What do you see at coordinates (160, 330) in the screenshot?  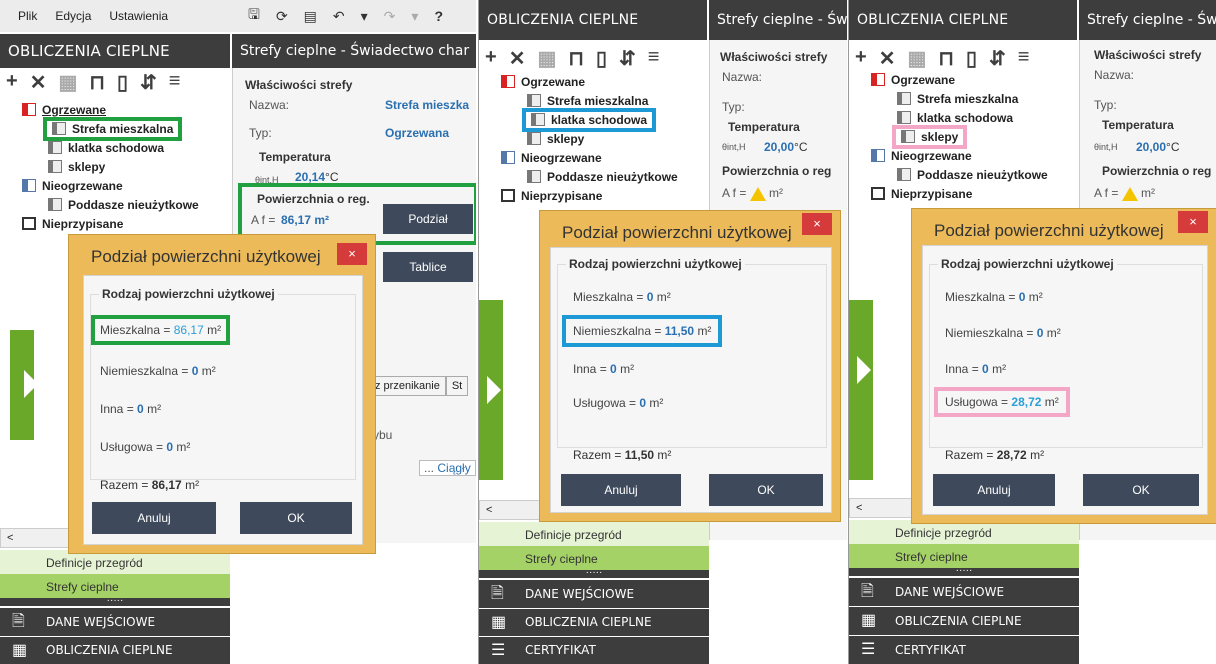 I see `mieszkalna-field: Mieszkalna = 86,17 m²` at bounding box center [160, 330].